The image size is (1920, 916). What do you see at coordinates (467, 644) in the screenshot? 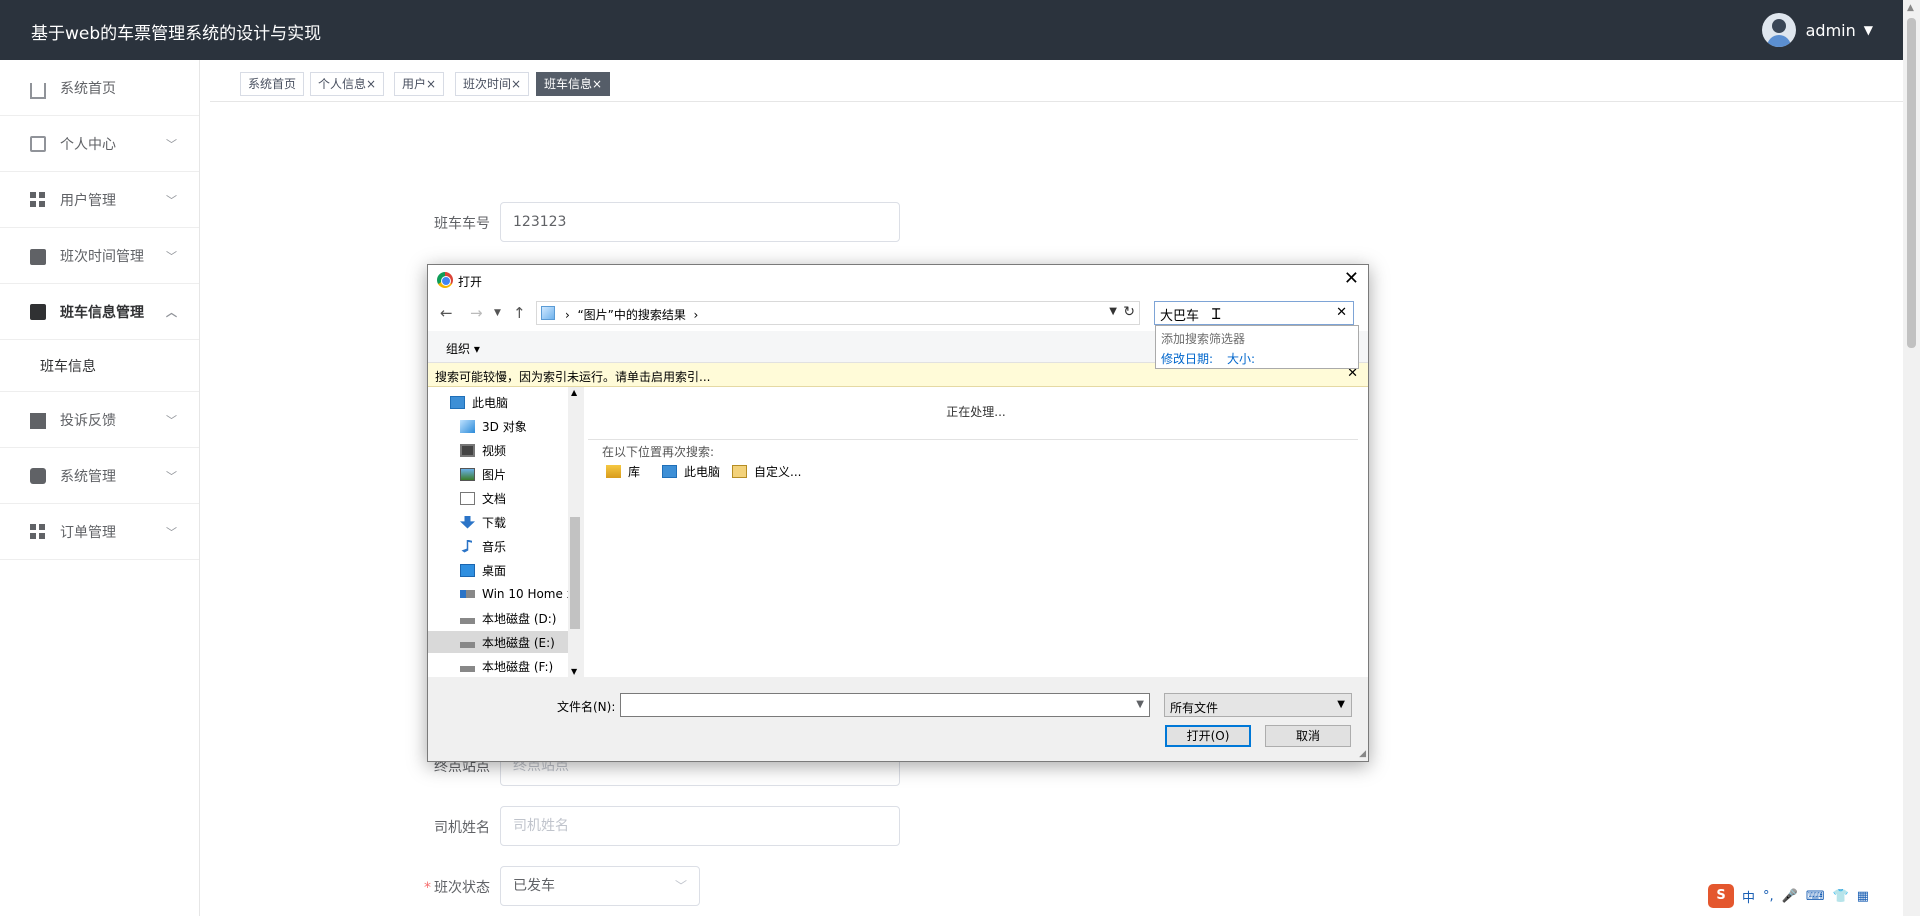
I see `drive-icon` at bounding box center [467, 644].